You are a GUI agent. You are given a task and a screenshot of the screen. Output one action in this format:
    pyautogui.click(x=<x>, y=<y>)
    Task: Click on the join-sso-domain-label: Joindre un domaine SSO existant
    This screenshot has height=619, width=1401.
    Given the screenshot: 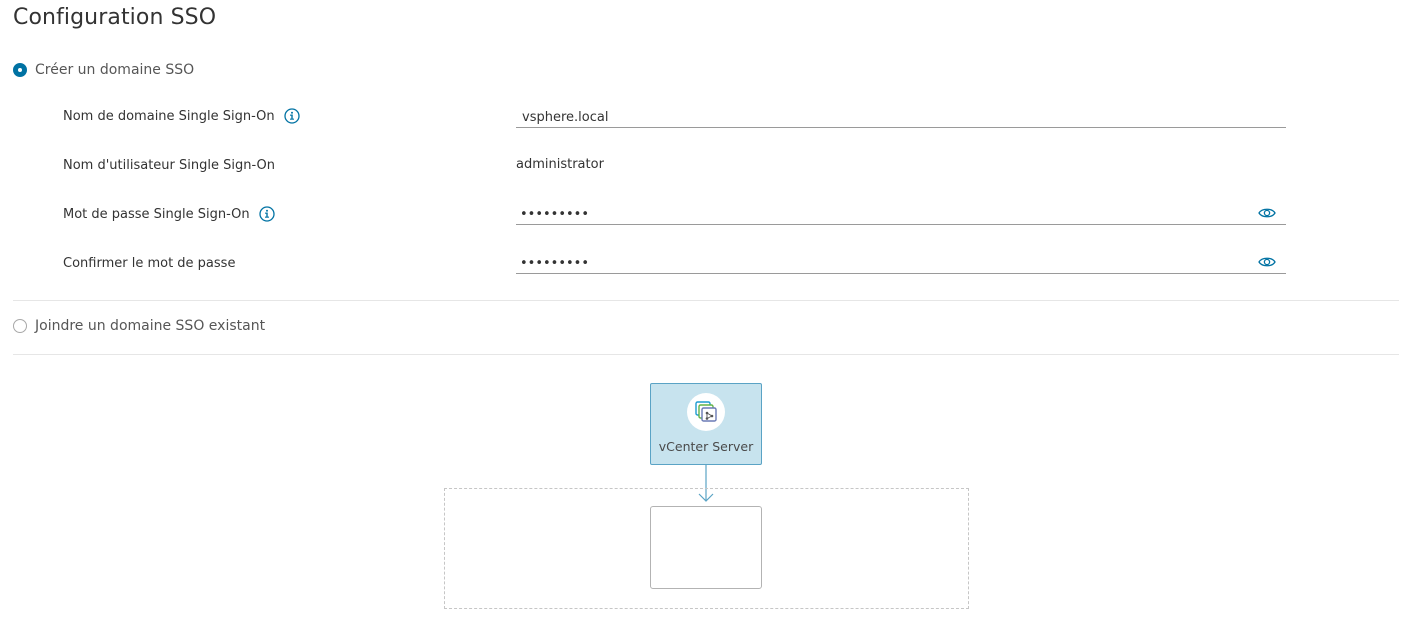 What is the action you would take?
    pyautogui.click(x=150, y=326)
    